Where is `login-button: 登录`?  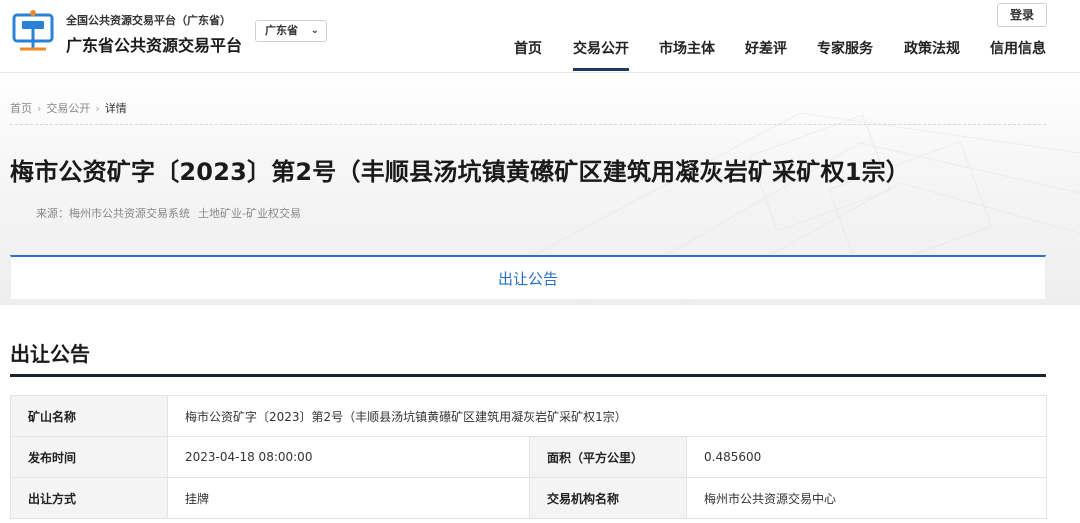
login-button: 登录 is located at coordinates (1022, 15).